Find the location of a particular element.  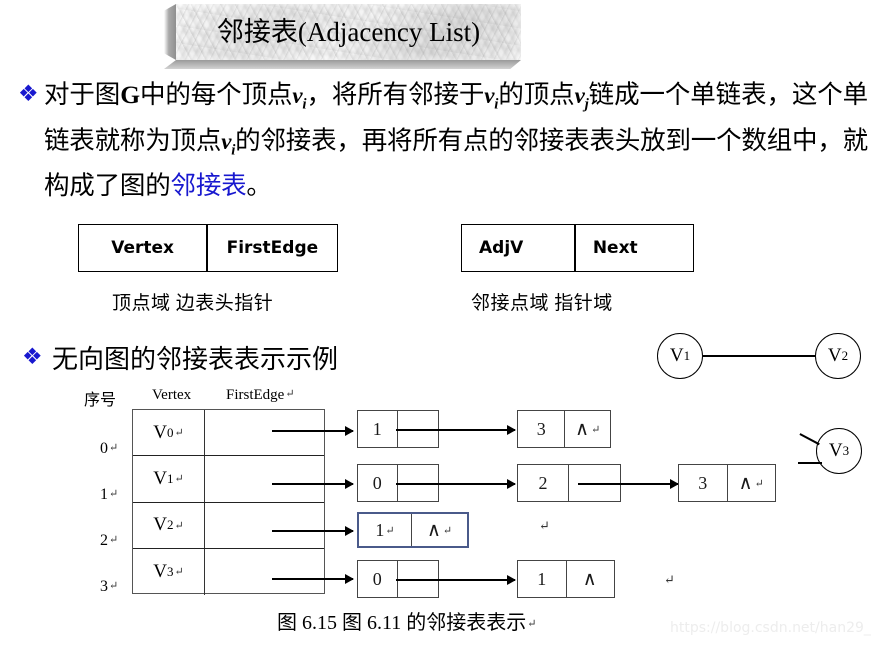

graph-vertex-v2: V2 is located at coordinates (838, 356).